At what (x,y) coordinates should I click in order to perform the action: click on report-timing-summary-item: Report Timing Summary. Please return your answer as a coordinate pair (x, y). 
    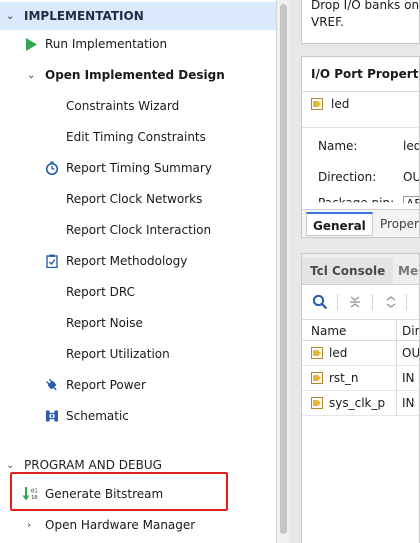
    Looking at the image, I should click on (138, 168).